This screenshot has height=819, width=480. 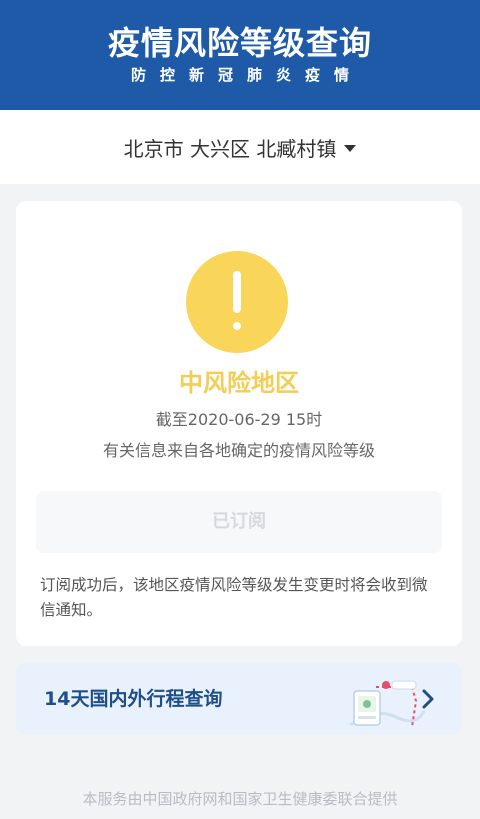 I want to click on exclamation-bar, so click(x=237, y=292).